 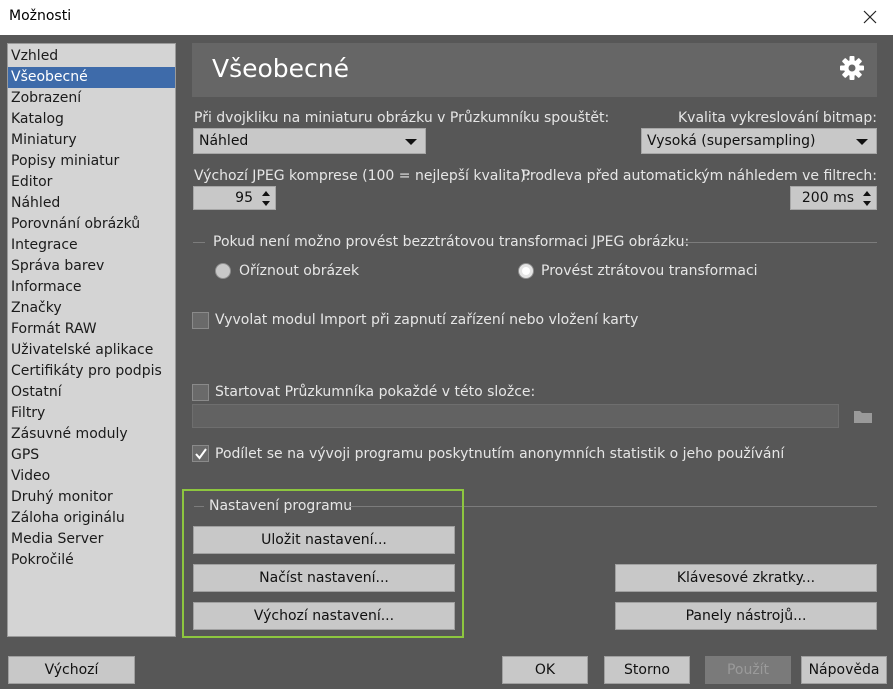 I want to click on sidebar-item-media-server: Media Server, so click(x=91, y=539).